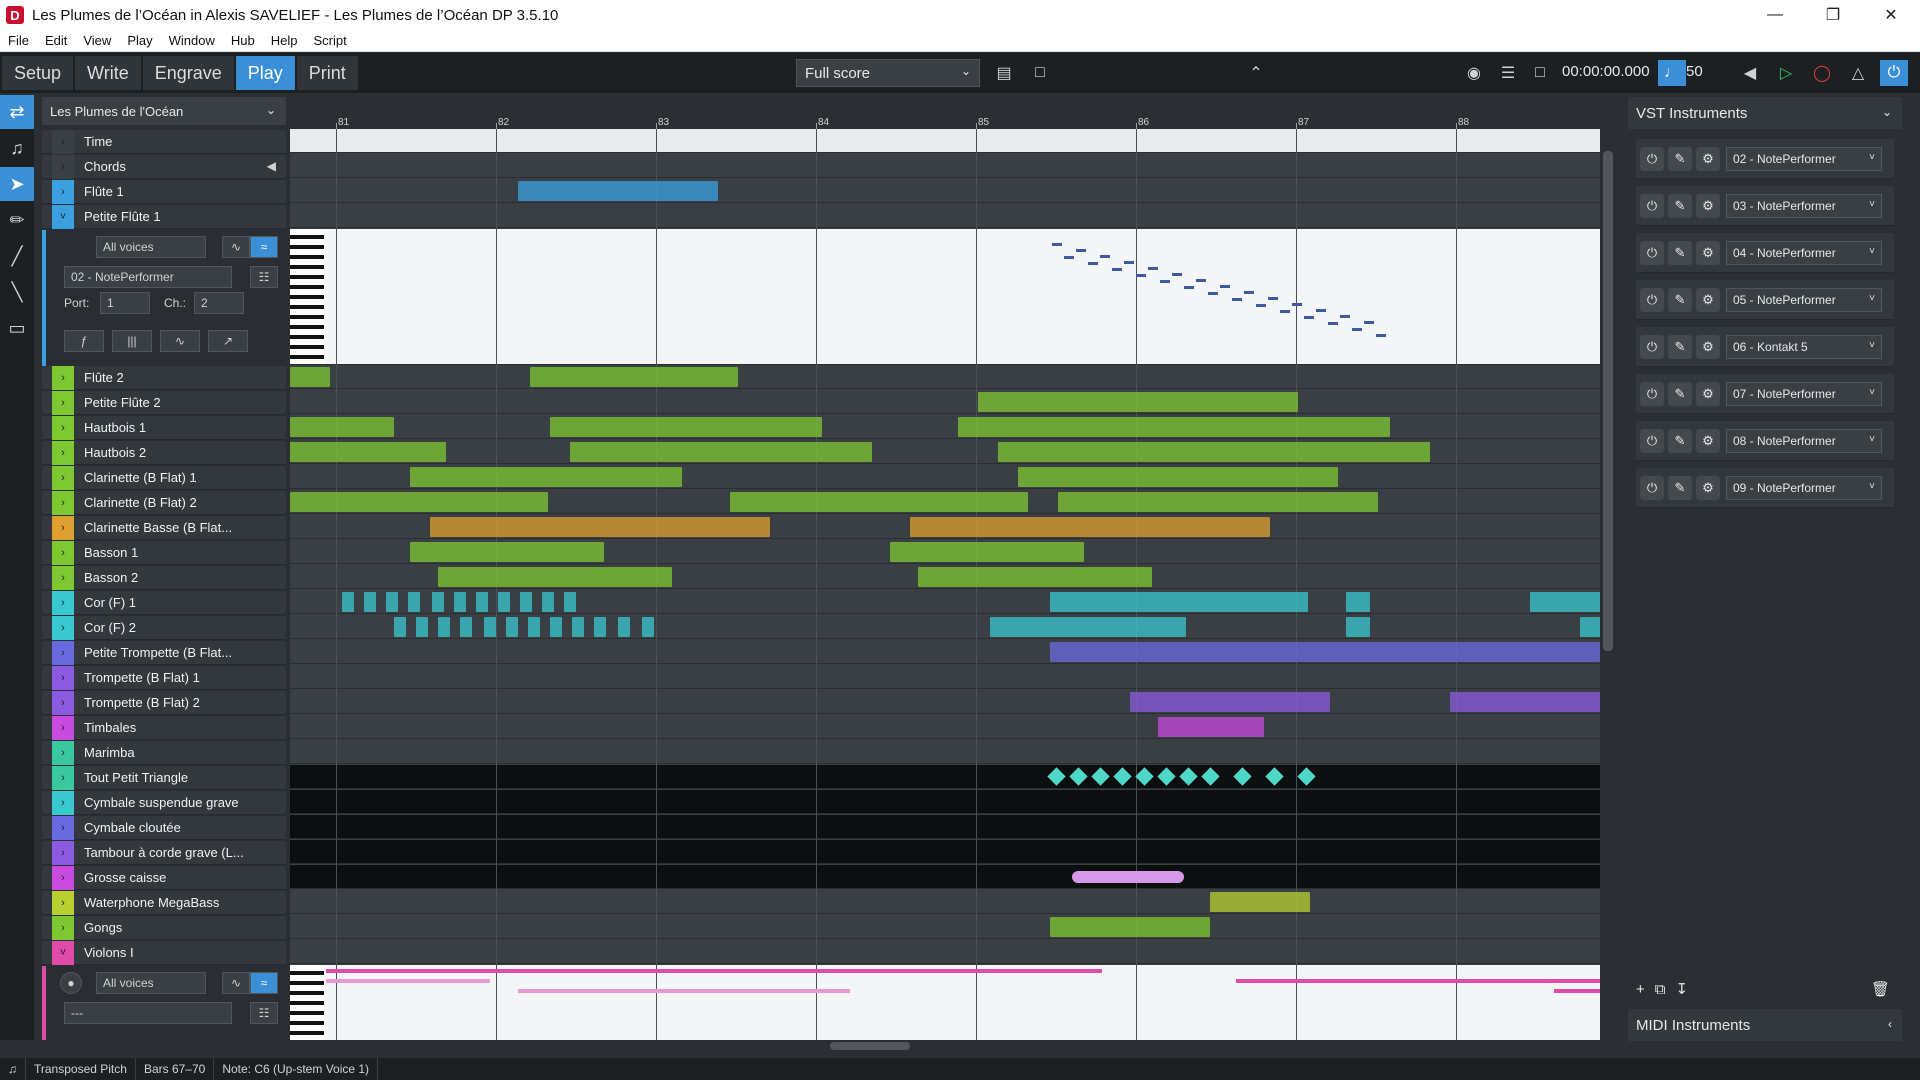 Image resolution: width=1920 pixels, height=1080 pixels. What do you see at coordinates (945, 1046) in the screenshot?
I see `horizontal-scrollbar` at bounding box center [945, 1046].